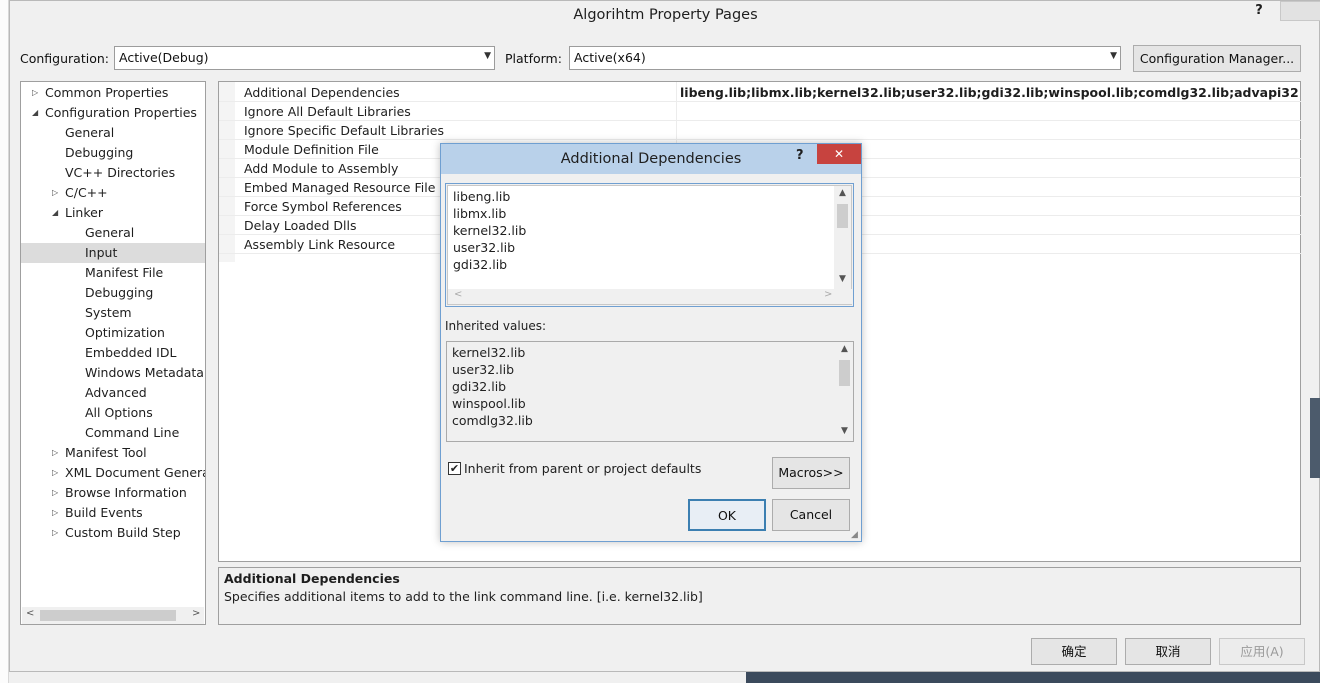  I want to click on macros-button: Macros>>, so click(811, 473).